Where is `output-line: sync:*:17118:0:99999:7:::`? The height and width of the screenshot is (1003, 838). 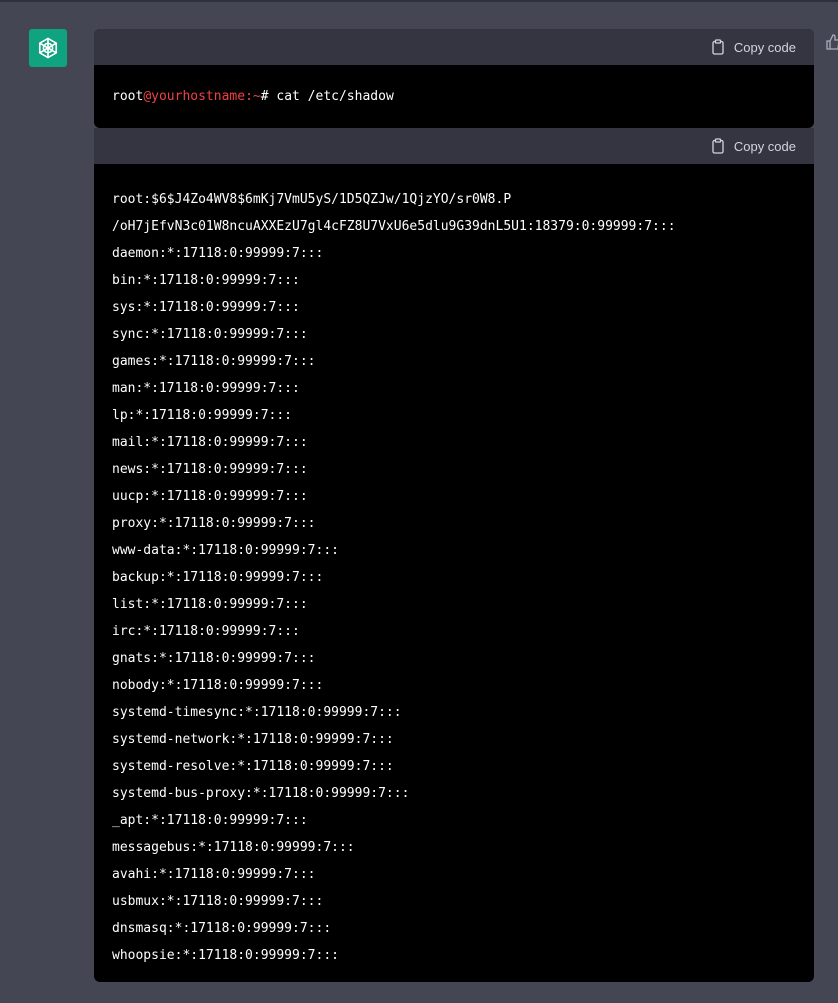
output-line: sync:*:17118:0:99999:7::: is located at coordinates (210, 334).